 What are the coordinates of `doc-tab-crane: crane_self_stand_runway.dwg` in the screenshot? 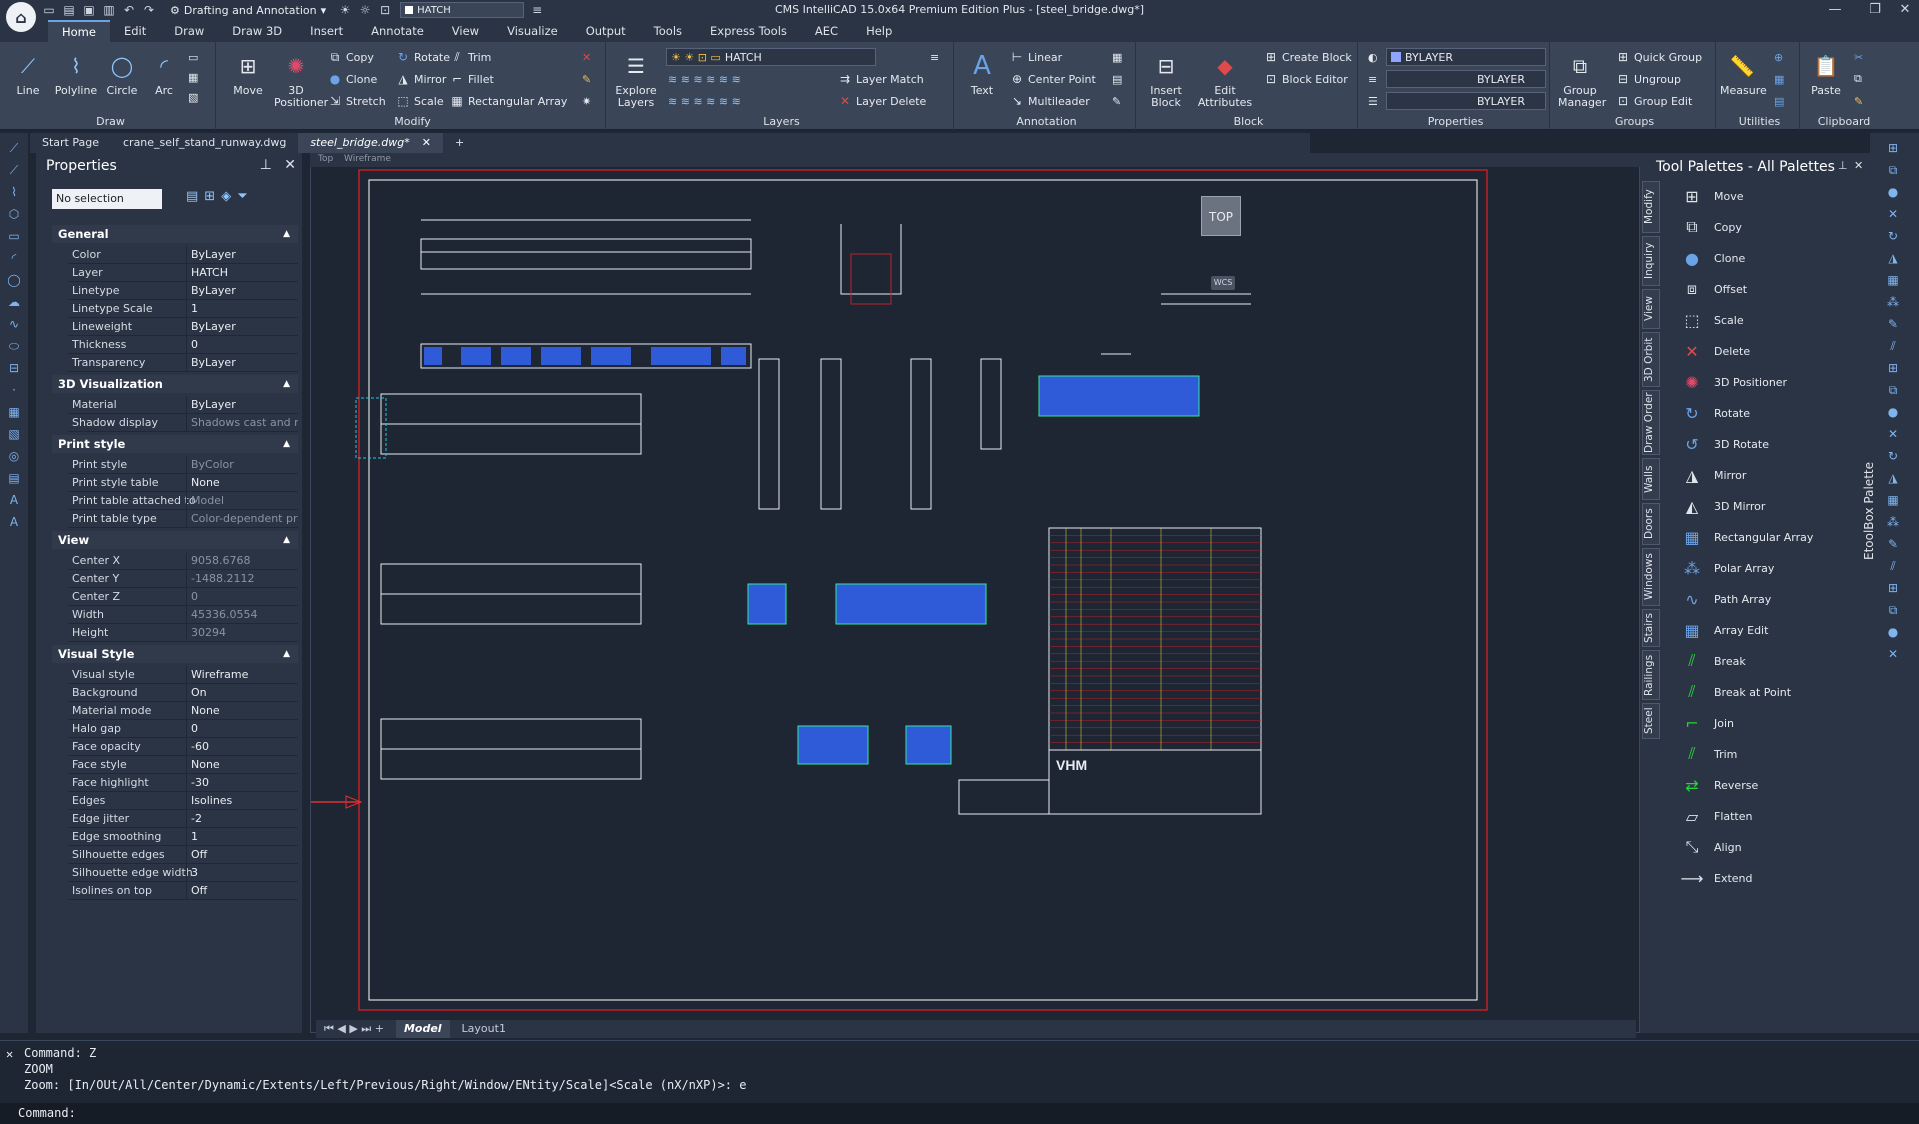 It's located at (204, 143).